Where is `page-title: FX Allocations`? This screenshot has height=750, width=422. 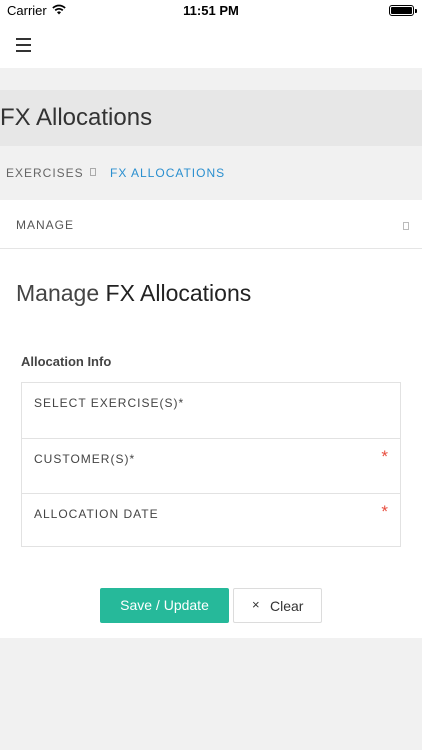
page-title: FX Allocations is located at coordinates (76, 117).